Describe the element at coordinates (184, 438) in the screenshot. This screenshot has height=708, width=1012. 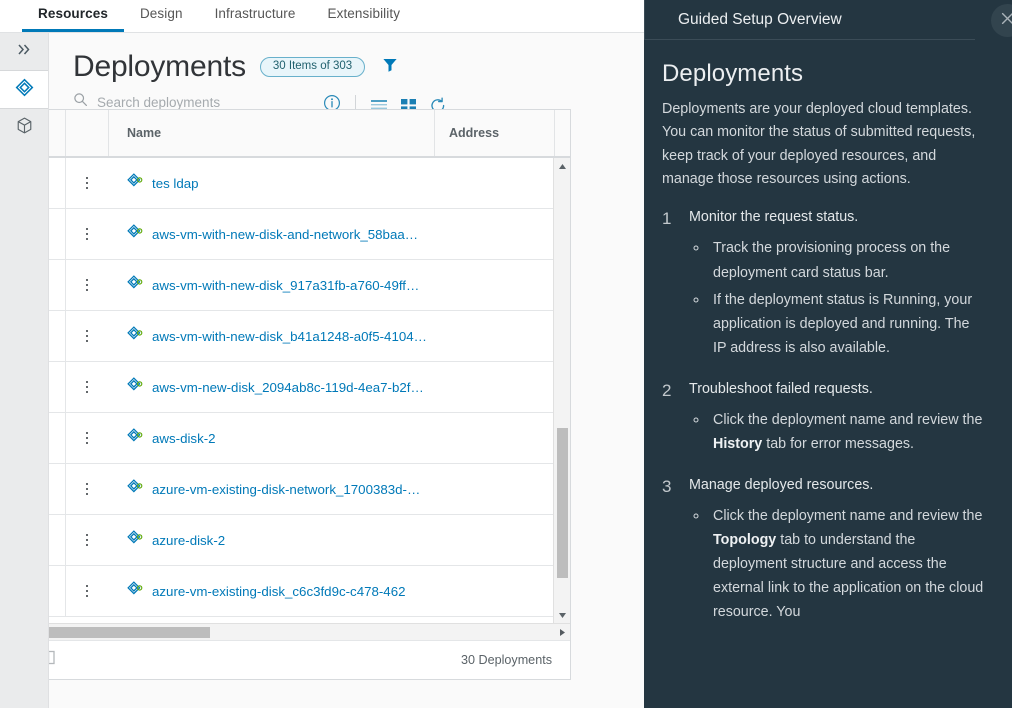
I see `deployment-name-link: aws-disk-2` at that location.